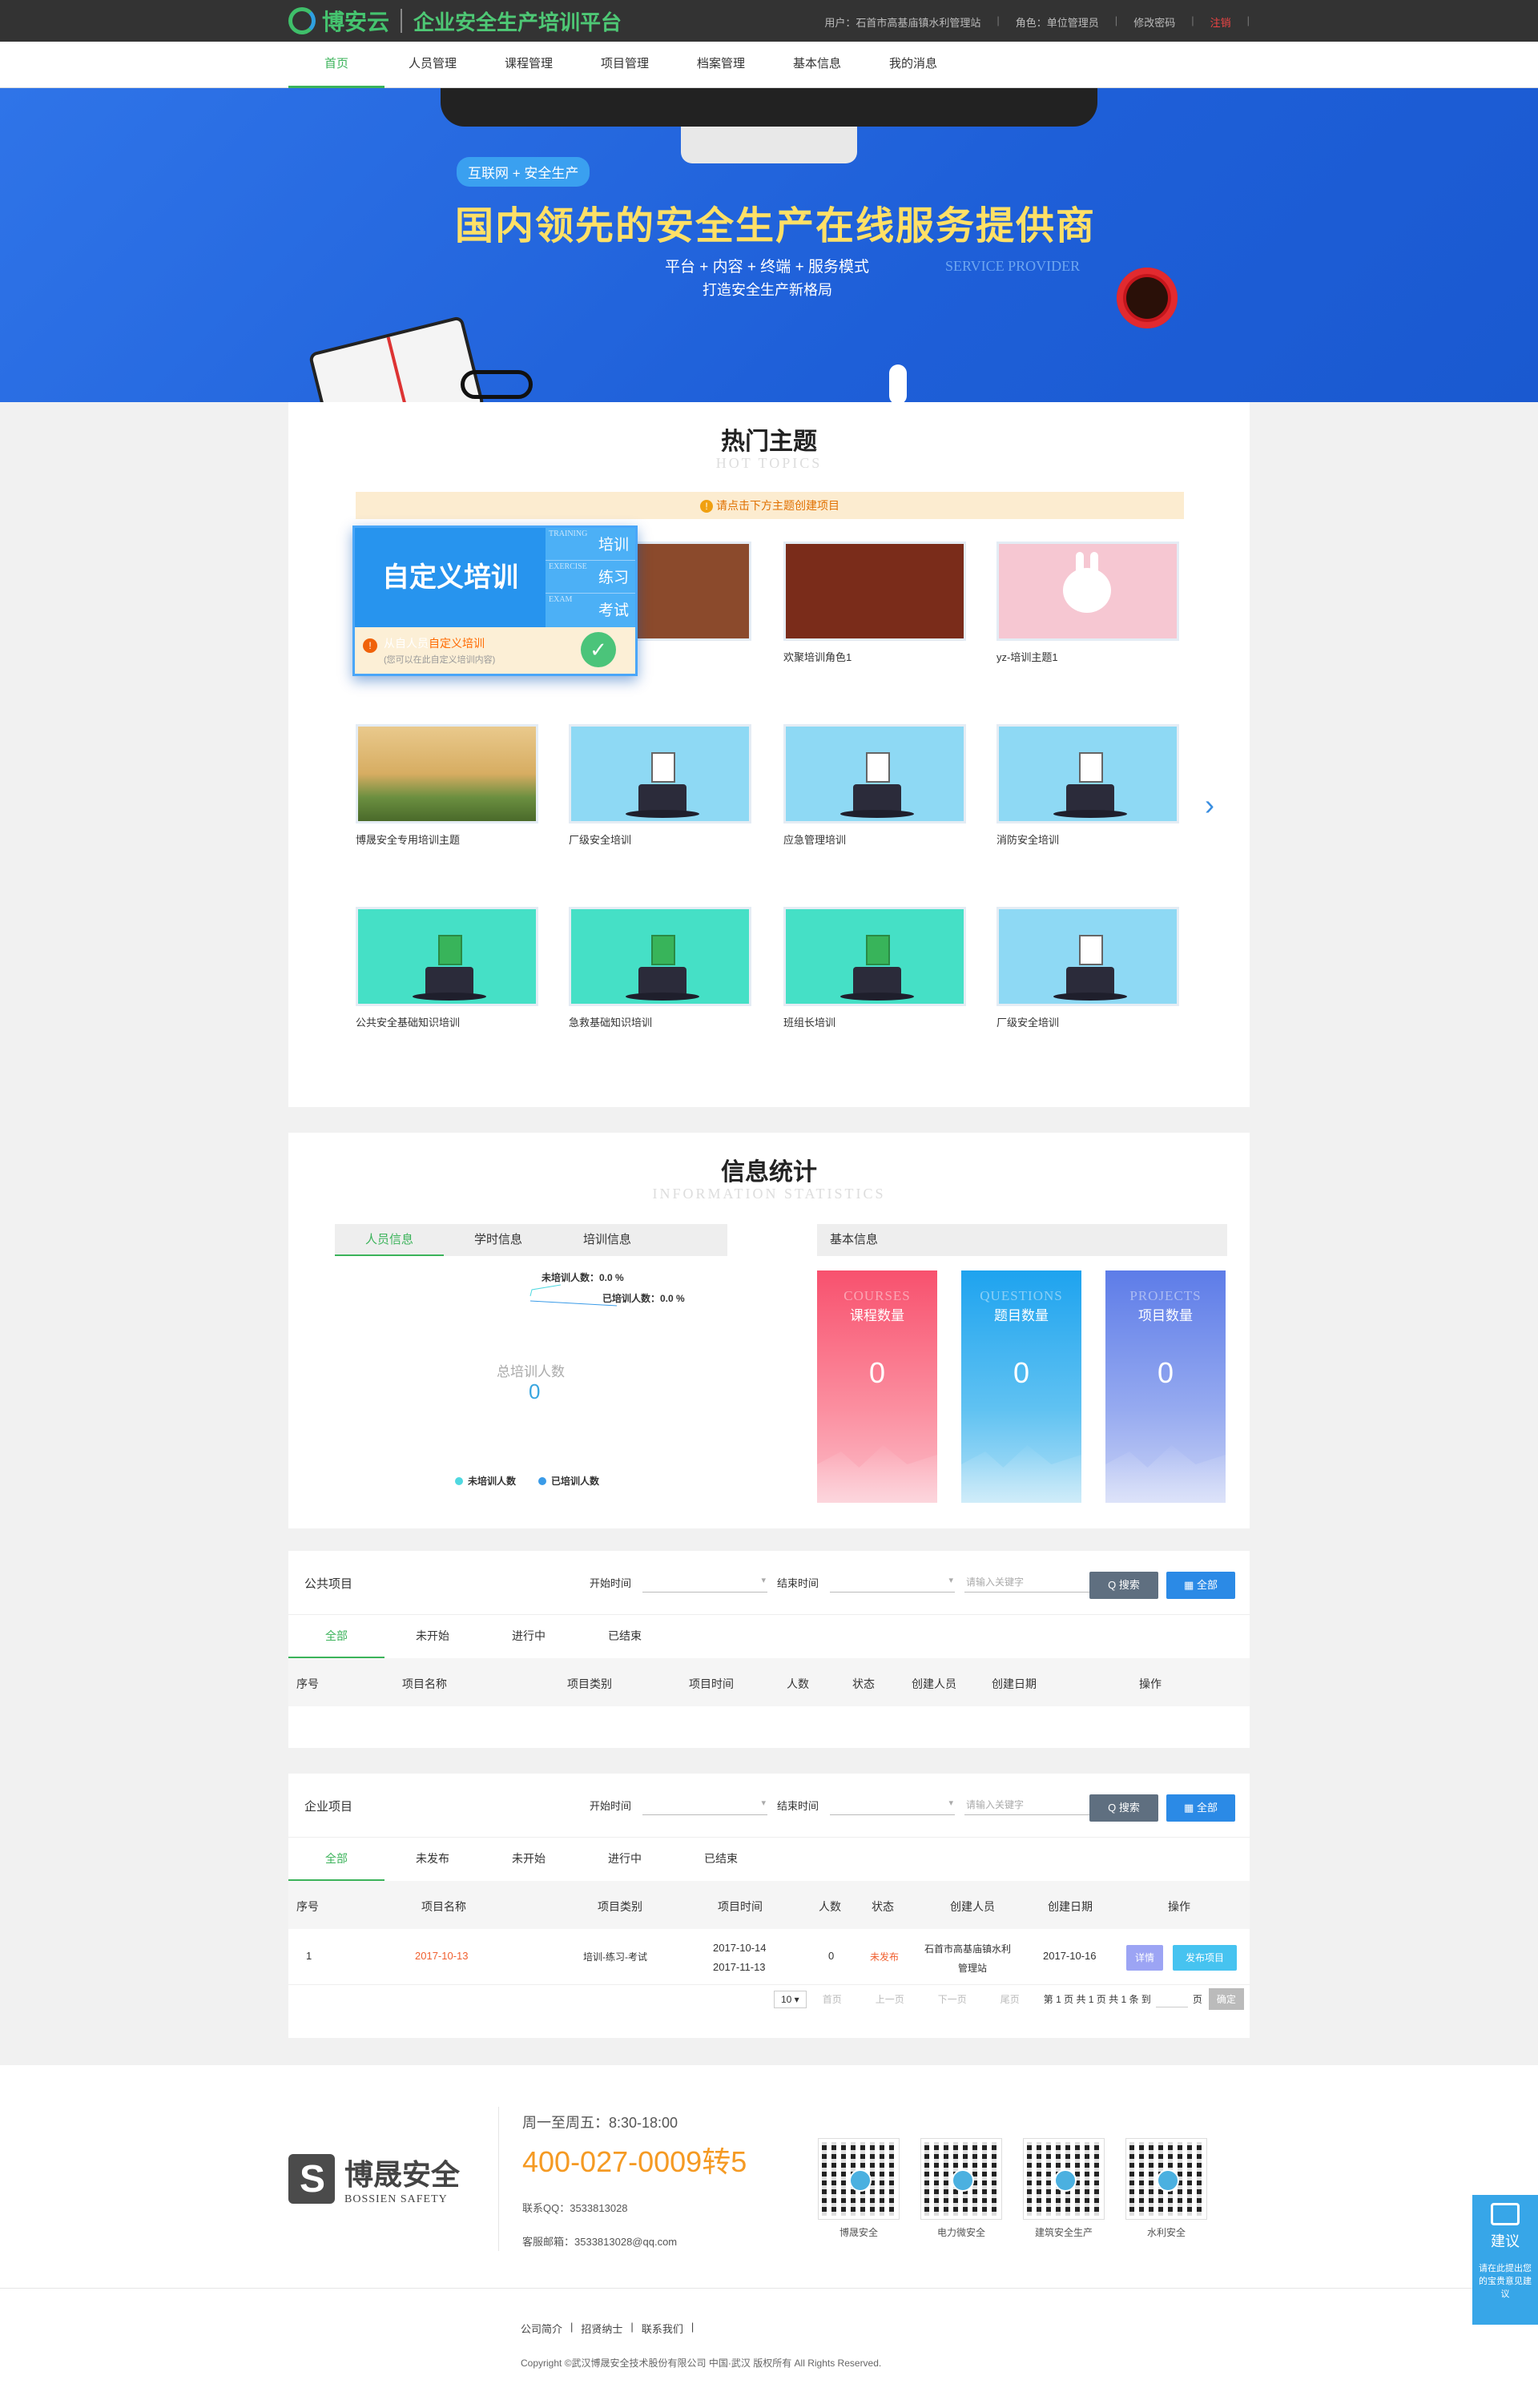 This screenshot has width=1538, height=2408. I want to click on topic-card: 公共安全基础知识培训, so click(447, 968).